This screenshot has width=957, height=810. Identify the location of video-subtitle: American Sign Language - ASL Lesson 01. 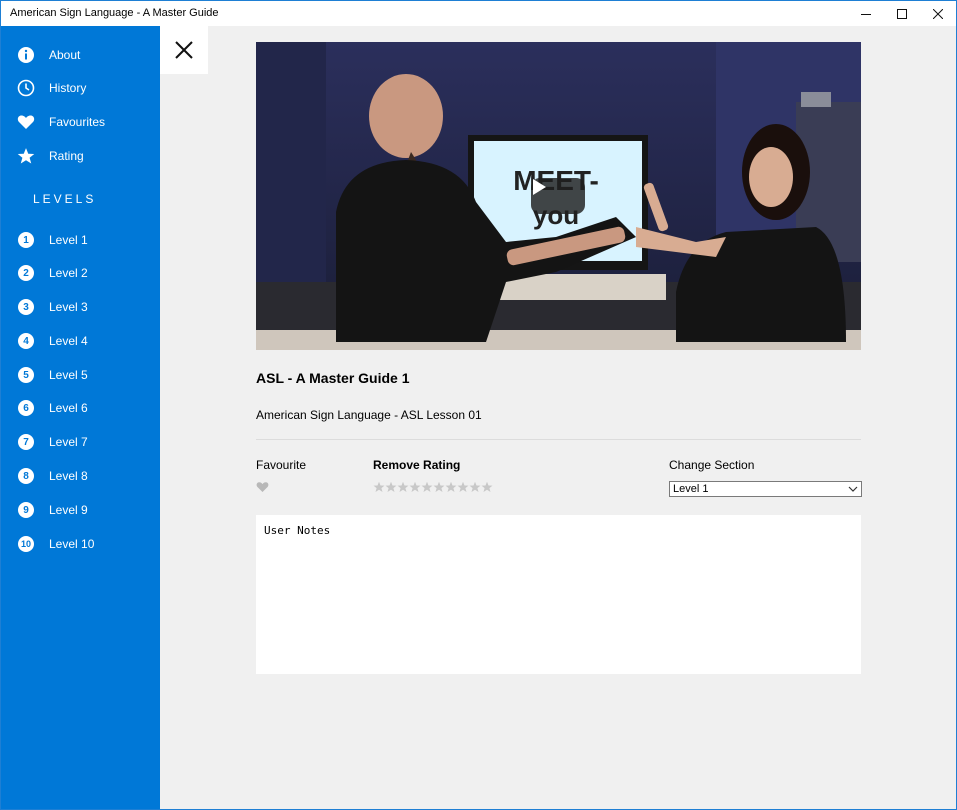
(369, 415).